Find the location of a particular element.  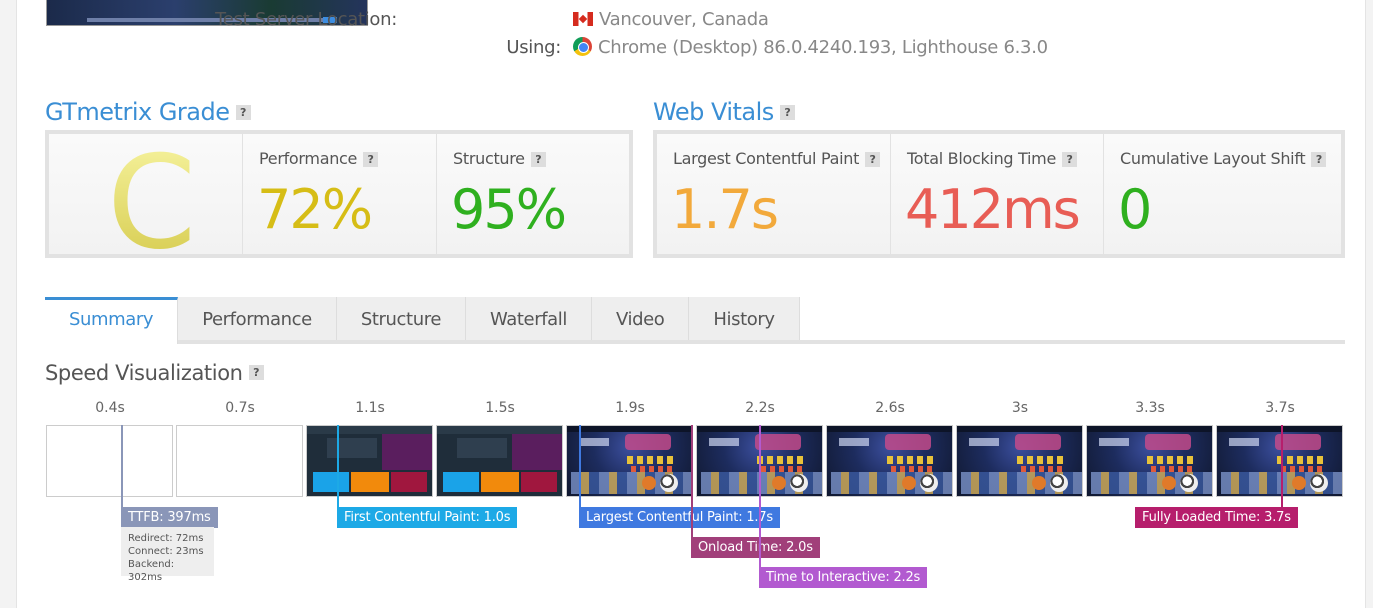

grade-letter: C is located at coordinates (152, 203).